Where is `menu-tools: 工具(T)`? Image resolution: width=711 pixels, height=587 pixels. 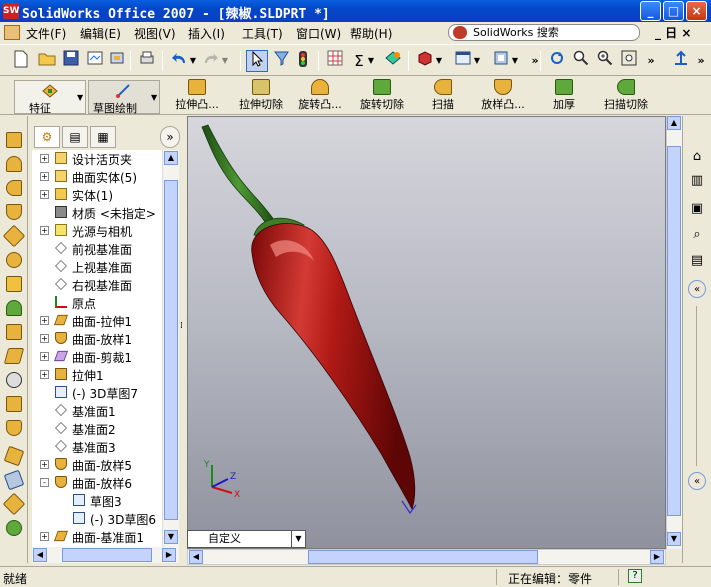
menu-tools: 工具(T) is located at coordinates (262, 33).